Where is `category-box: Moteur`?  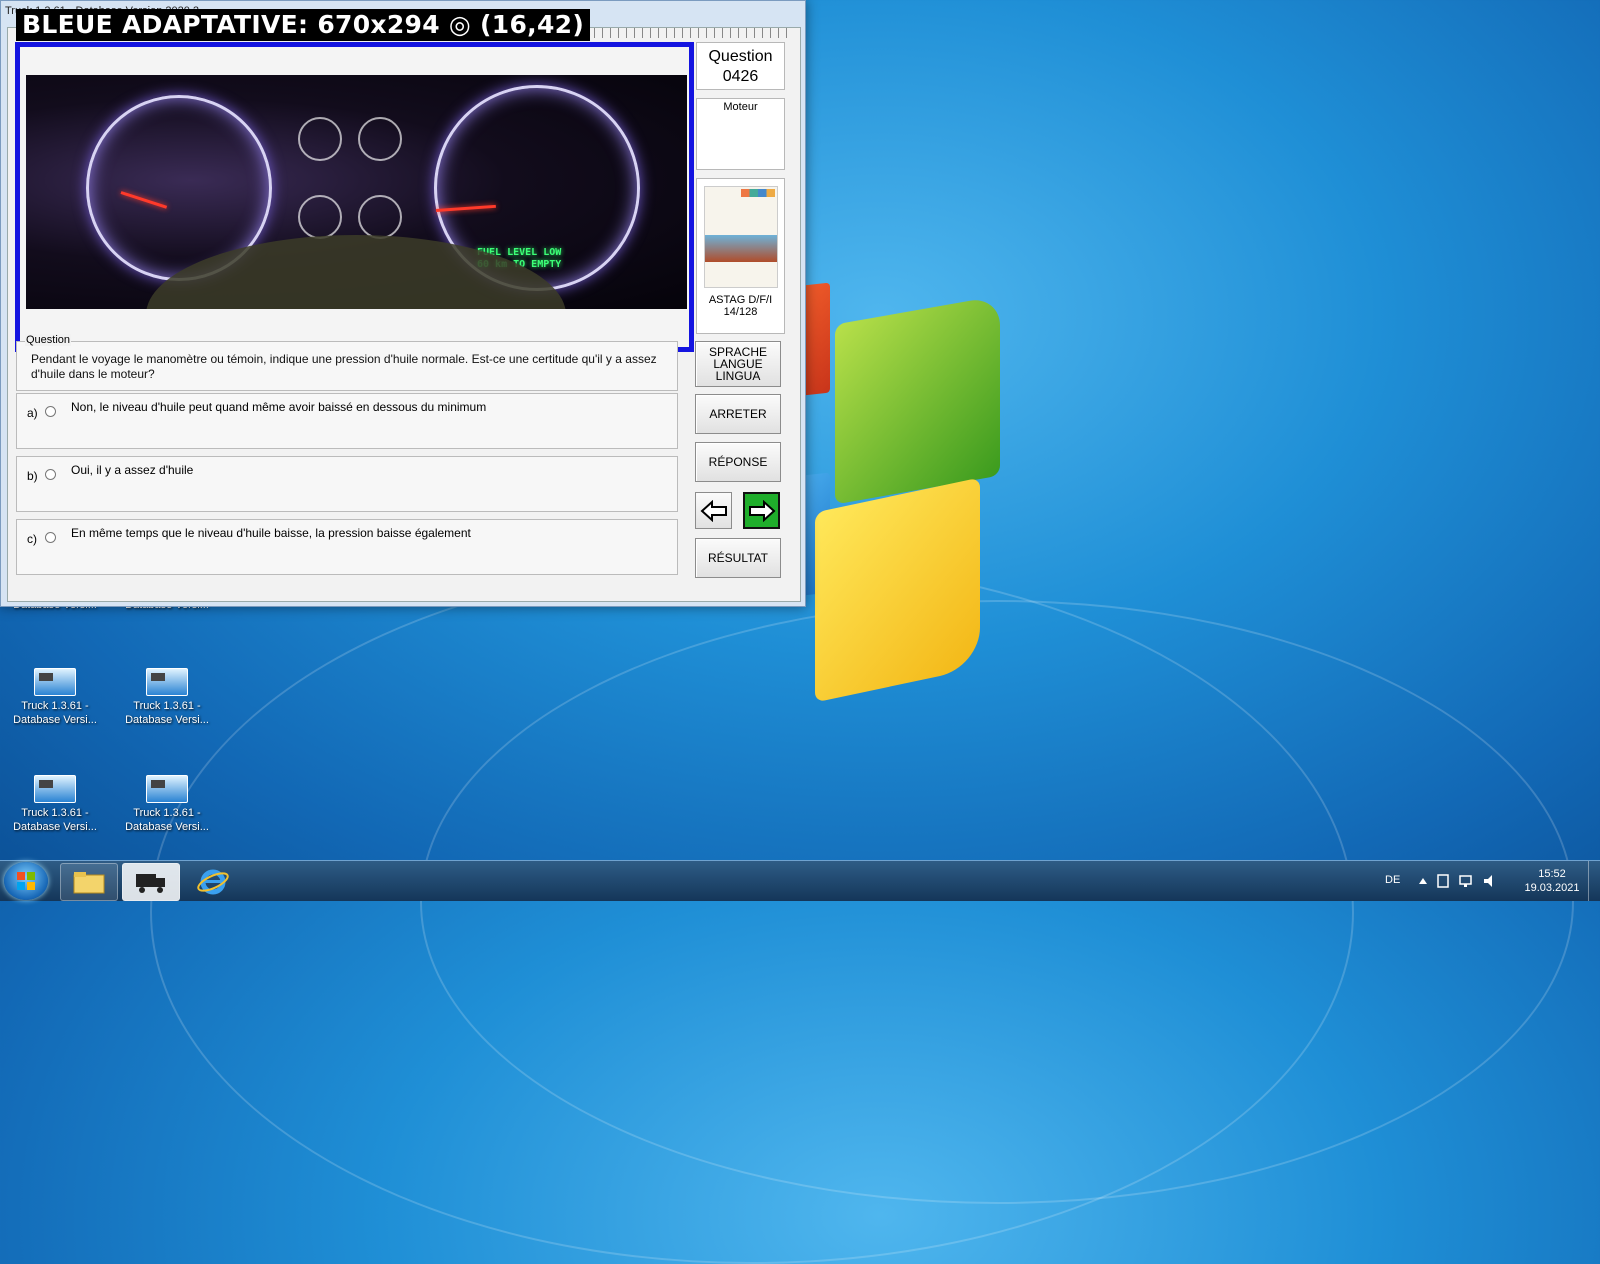
category-box: Moteur is located at coordinates (740, 134).